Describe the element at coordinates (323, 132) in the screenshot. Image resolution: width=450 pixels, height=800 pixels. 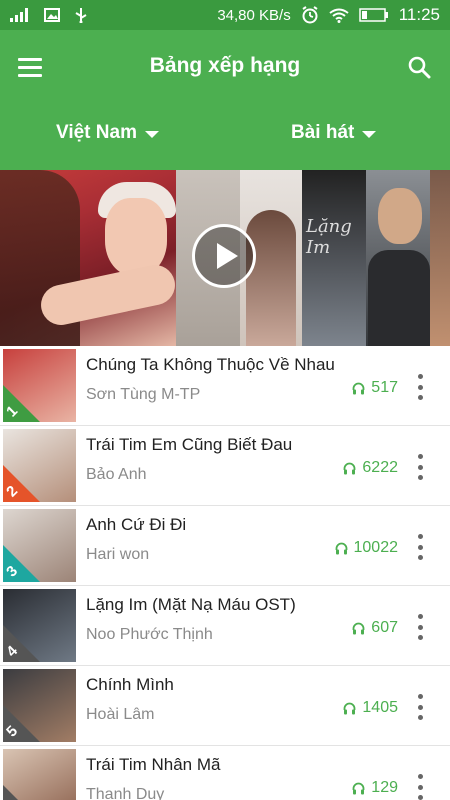
I see `type-dropdown-label: Bài hát` at that location.